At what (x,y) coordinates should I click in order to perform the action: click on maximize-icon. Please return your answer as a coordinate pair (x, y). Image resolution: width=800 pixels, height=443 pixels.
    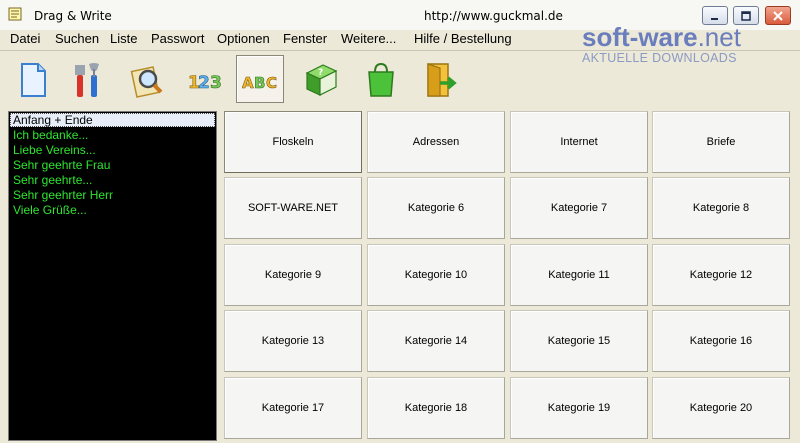
    Looking at the image, I should click on (746, 15).